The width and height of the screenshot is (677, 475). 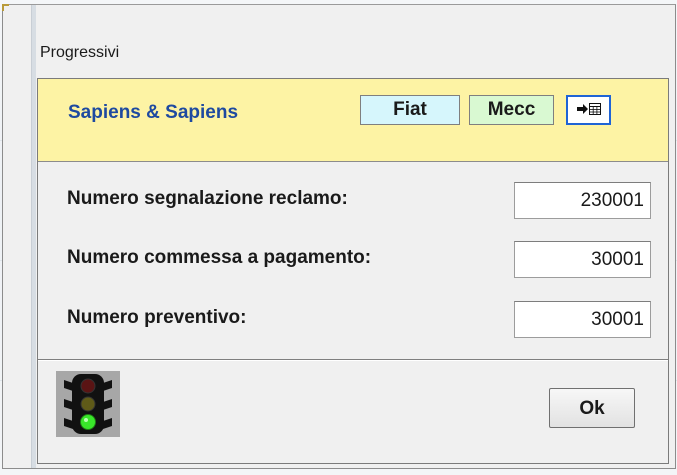 I want to click on segnalazione-label: Numero segnalazione reclamo:, so click(x=207, y=198).